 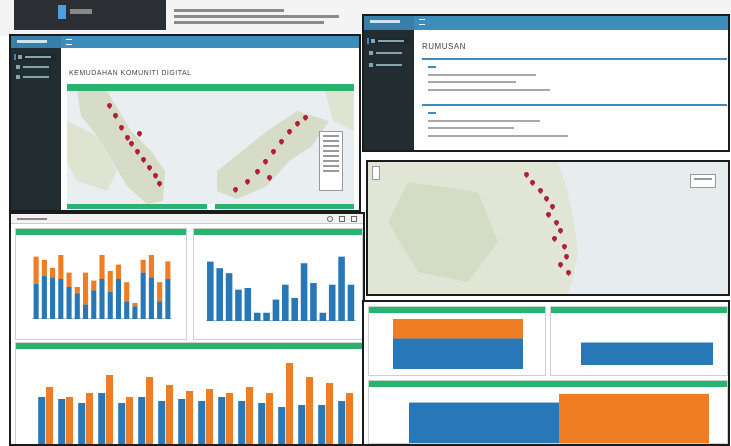 I want to click on bar-3-svg, so click(x=559, y=418).